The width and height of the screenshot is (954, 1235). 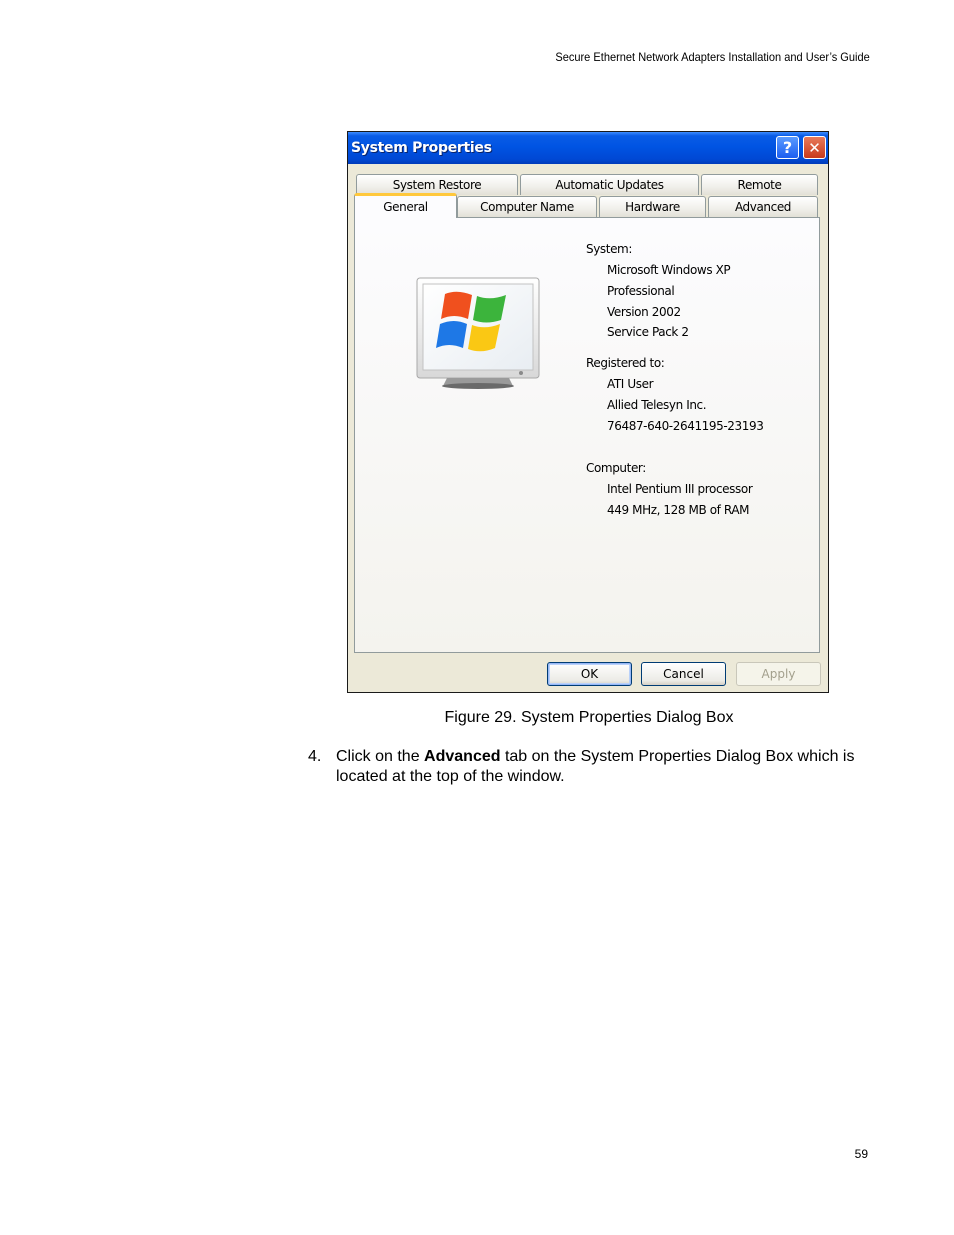 What do you see at coordinates (657, 405) in the screenshot?
I see `registered-organization: Allied Telesyn Inc.` at bounding box center [657, 405].